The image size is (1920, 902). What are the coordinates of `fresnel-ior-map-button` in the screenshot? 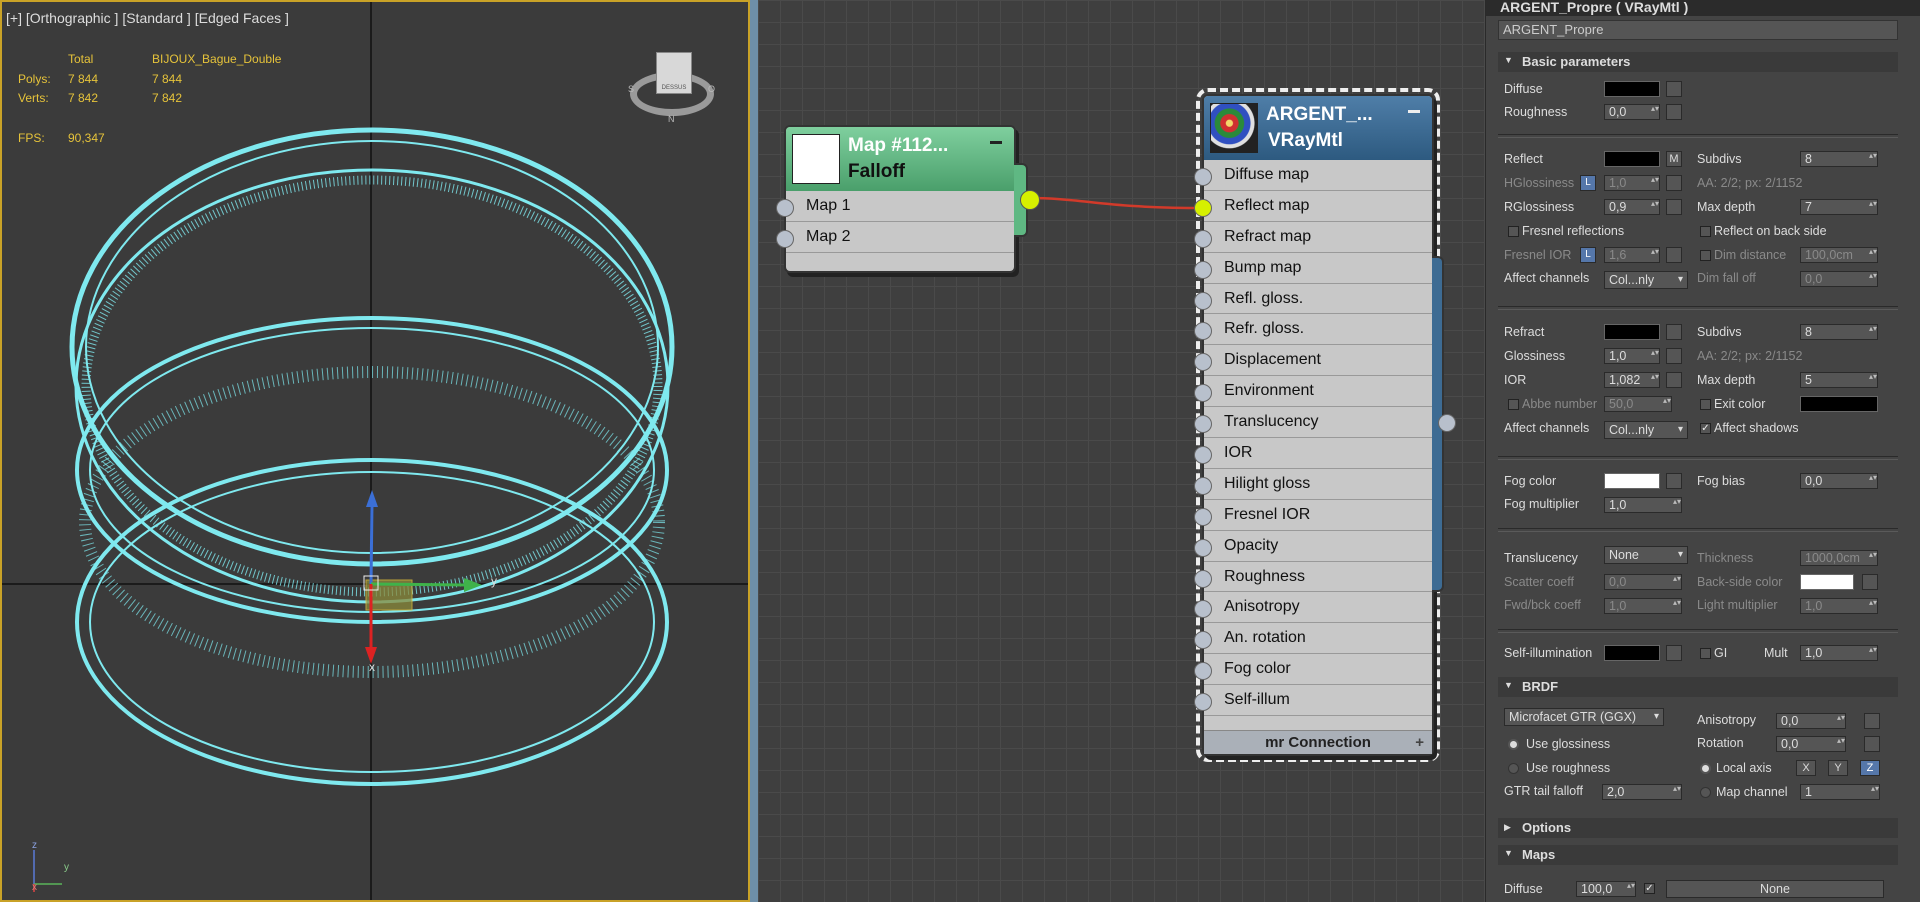 It's located at (1674, 255).